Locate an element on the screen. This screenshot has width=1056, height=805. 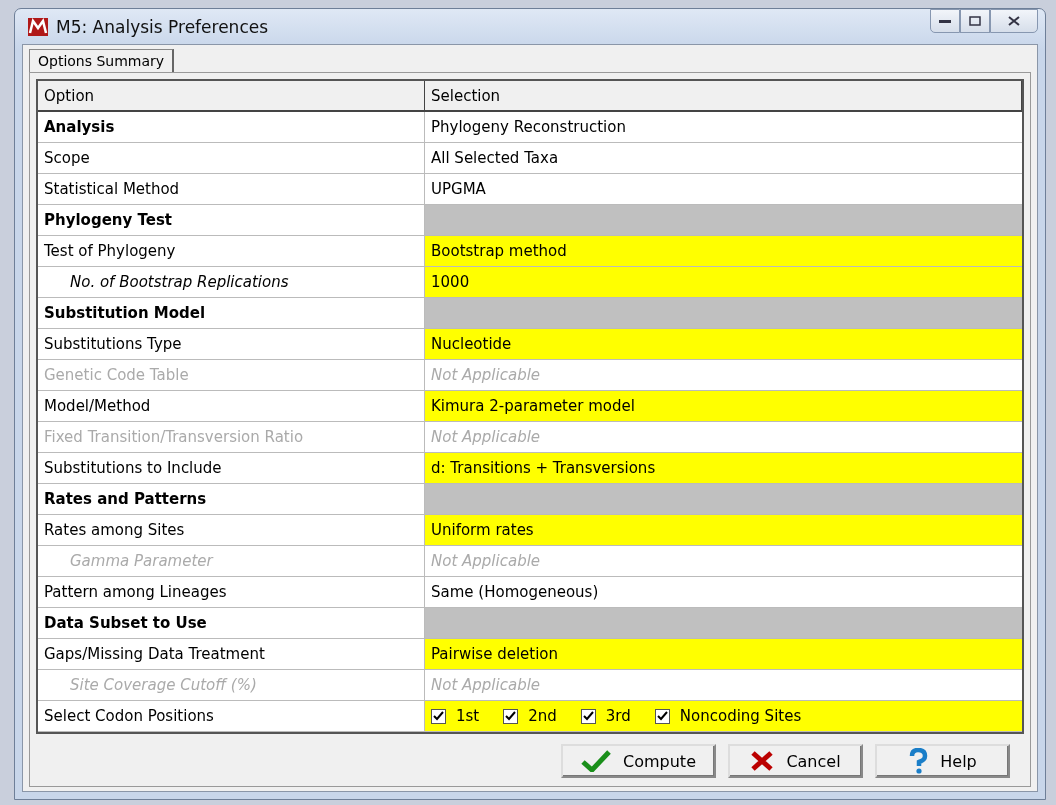
codon-checkbox: 3rd is located at coordinates (605, 716).